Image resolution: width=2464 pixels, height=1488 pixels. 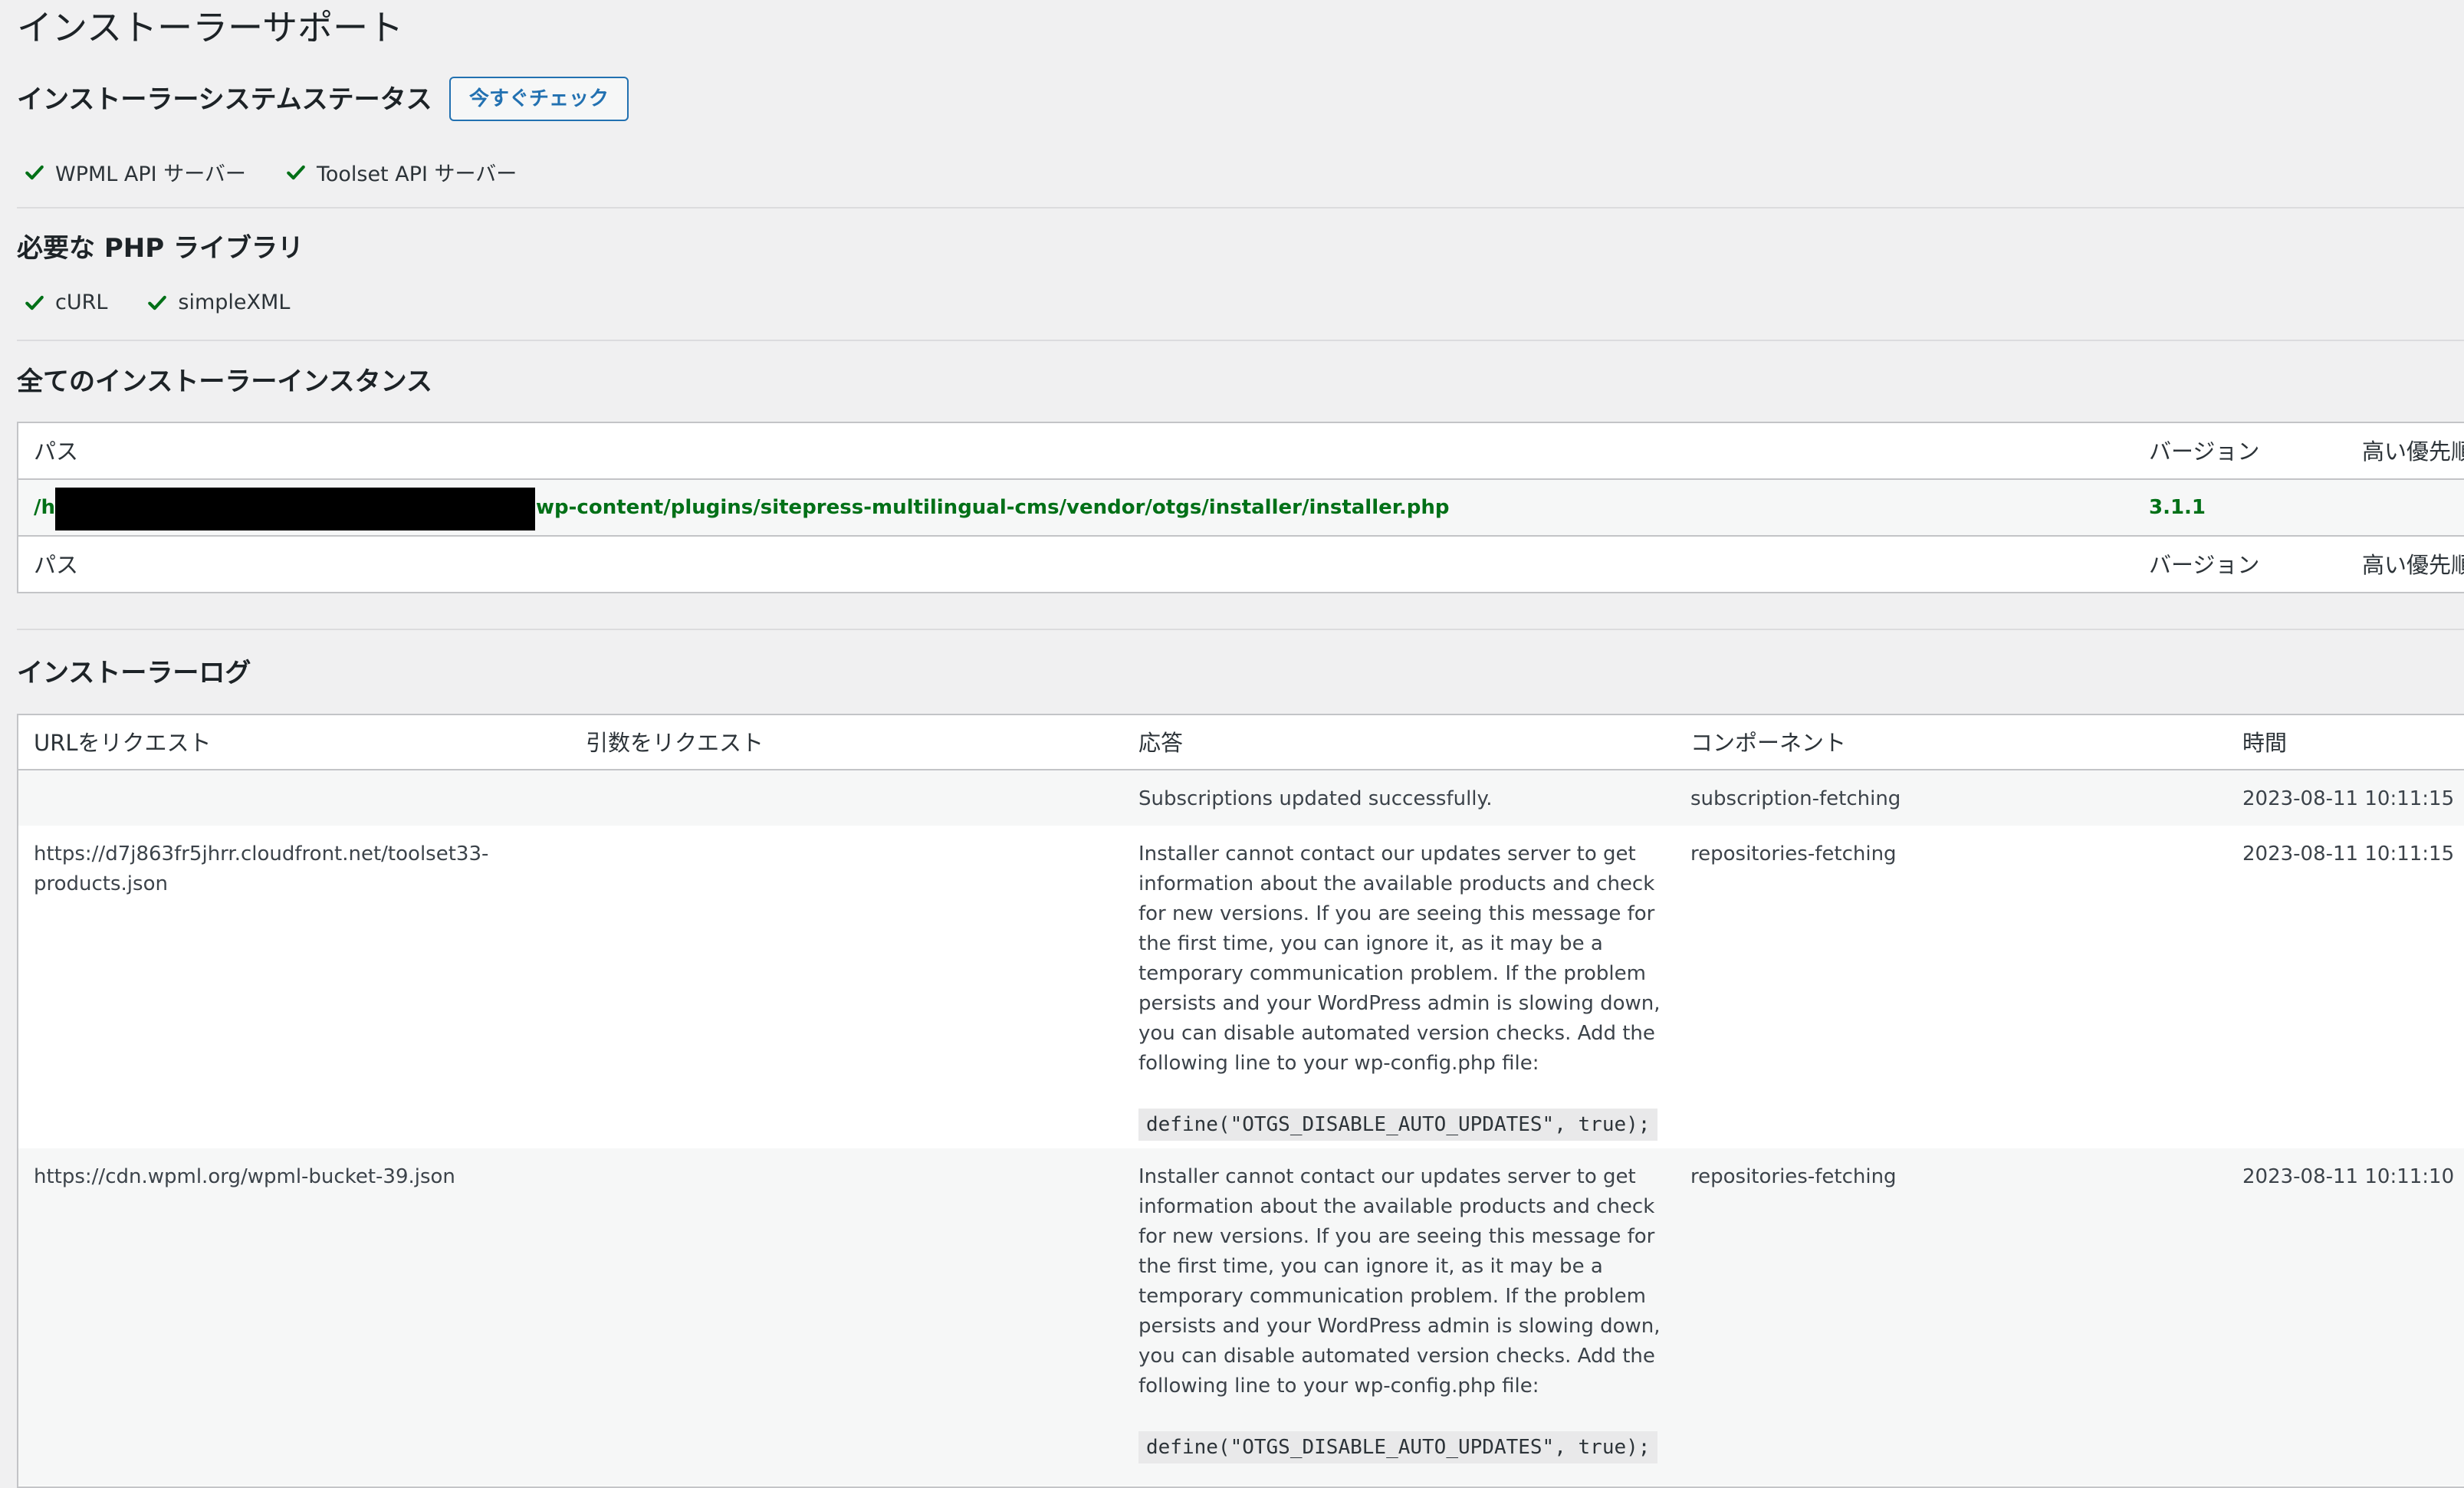 What do you see at coordinates (2265, 743) in the screenshot?
I see `column-header-time: 時間` at bounding box center [2265, 743].